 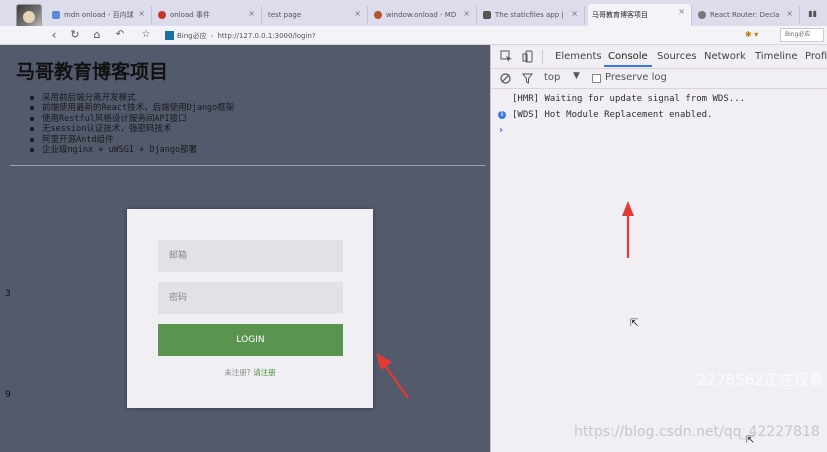 I want to click on inspect-element-icon, so click(x=506, y=56).